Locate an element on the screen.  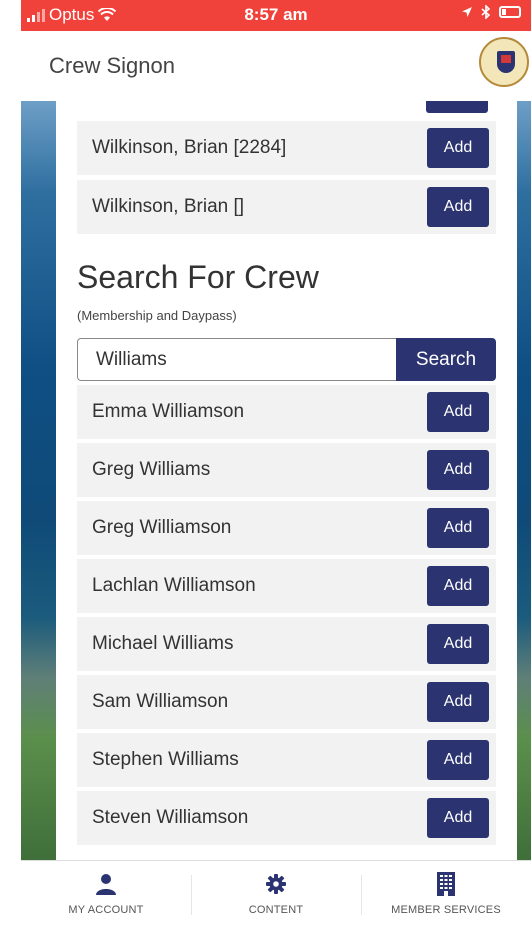
nav-member-services: MEMBER SERVICES is located at coordinates (446, 894).